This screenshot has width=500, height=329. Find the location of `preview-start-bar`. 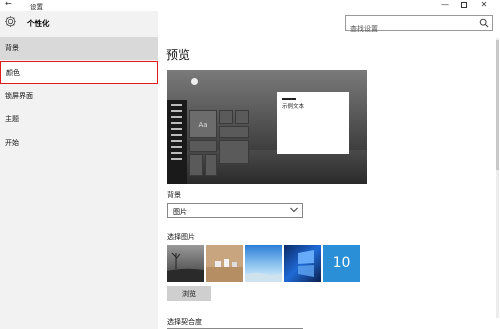

preview-start-bar is located at coordinates (177, 142).